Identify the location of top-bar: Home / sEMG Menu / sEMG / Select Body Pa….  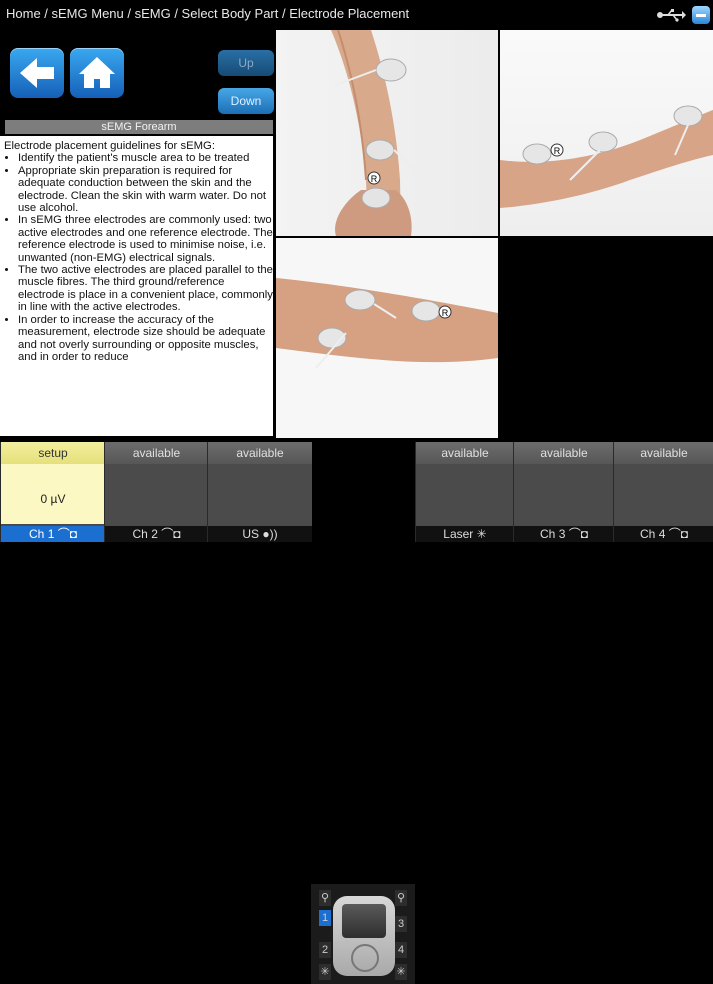
(356, 15).